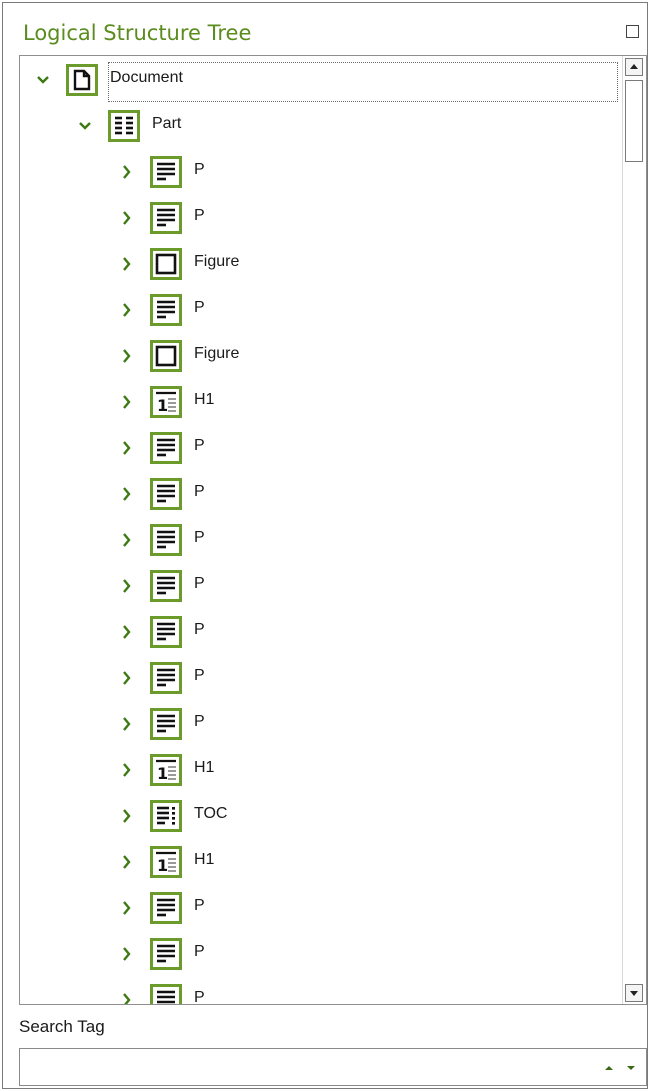 The image size is (651, 1091). Describe the element at coordinates (320, 817) in the screenshot. I see `tree-node-toc: TOC` at that location.